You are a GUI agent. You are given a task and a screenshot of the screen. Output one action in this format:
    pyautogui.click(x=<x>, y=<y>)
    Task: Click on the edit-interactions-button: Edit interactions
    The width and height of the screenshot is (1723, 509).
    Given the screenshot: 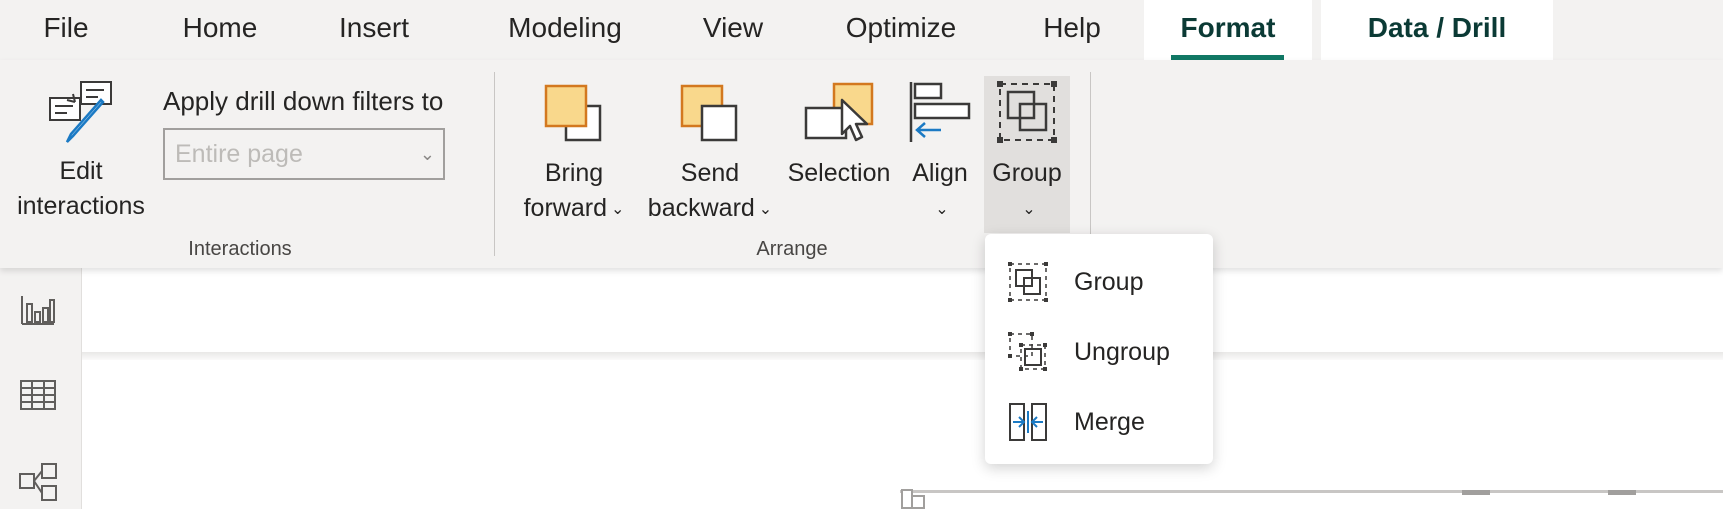 What is the action you would take?
    pyautogui.click(x=81, y=150)
    